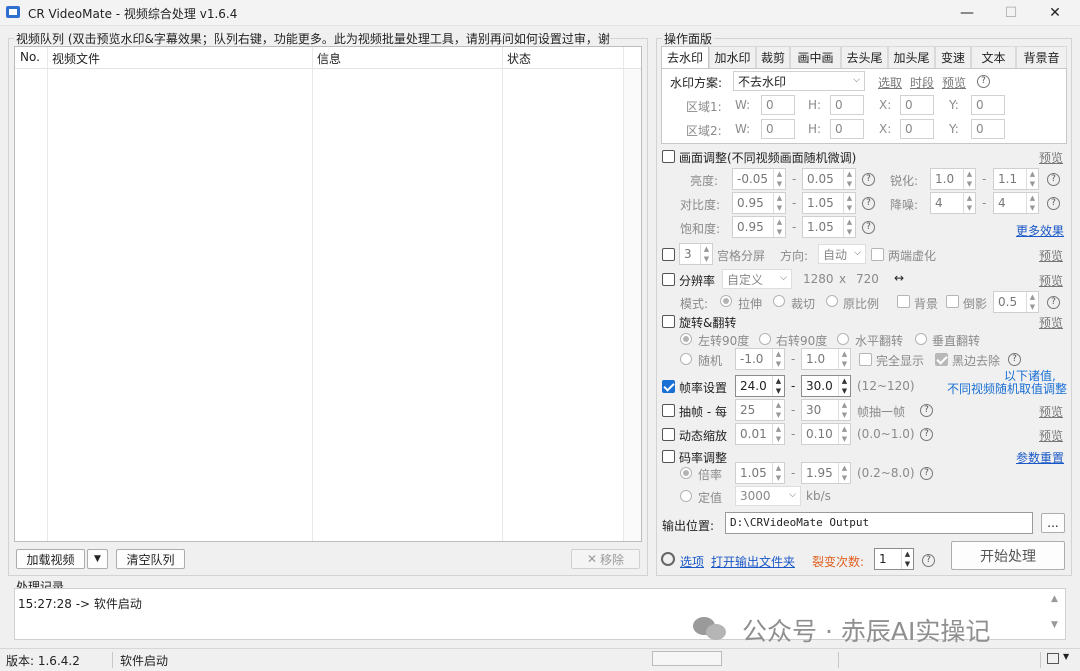 The image size is (1080, 671). Describe the element at coordinates (917, 129) in the screenshot. I see `region2-x-input: 0` at that location.